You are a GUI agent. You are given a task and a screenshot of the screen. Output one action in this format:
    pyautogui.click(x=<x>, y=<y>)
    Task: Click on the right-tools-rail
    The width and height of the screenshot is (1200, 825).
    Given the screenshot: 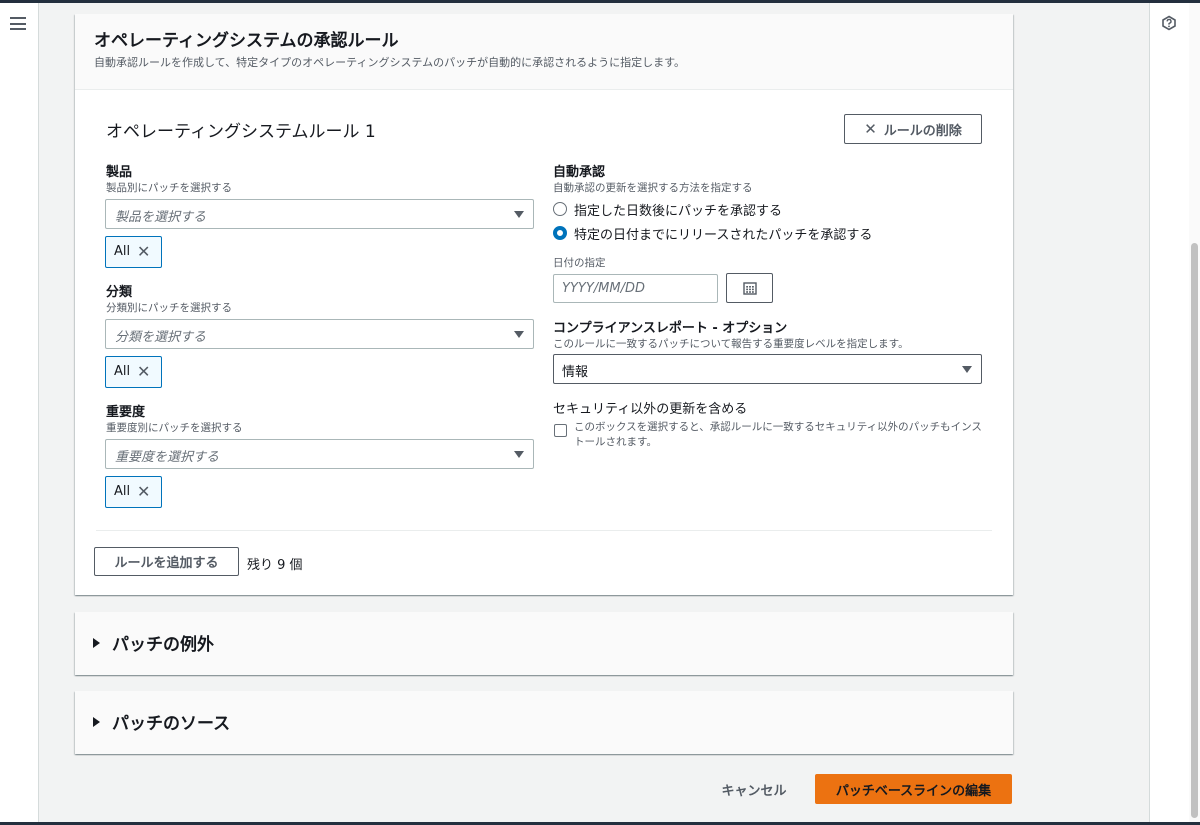 What is the action you would take?
    pyautogui.click(x=1169, y=412)
    